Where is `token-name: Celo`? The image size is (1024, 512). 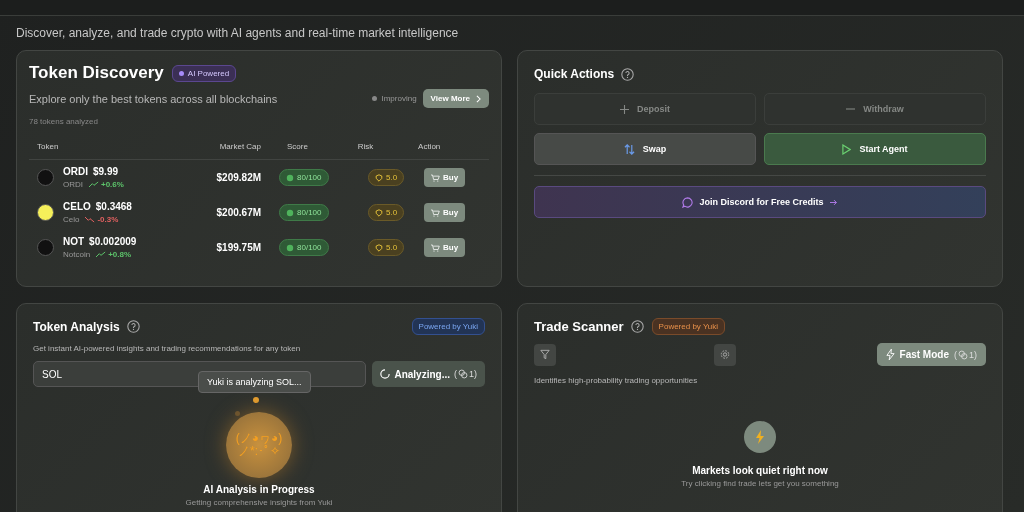 token-name: Celo is located at coordinates (71, 219).